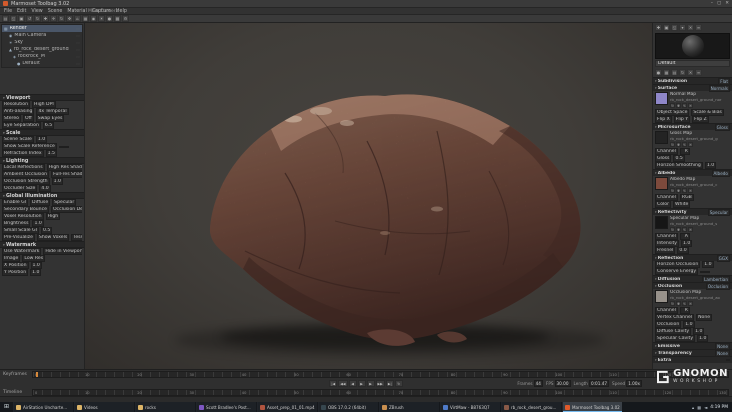  I want to click on taskbar-app-button: OBS 17.0.2 (64bit), so click(348, 407).